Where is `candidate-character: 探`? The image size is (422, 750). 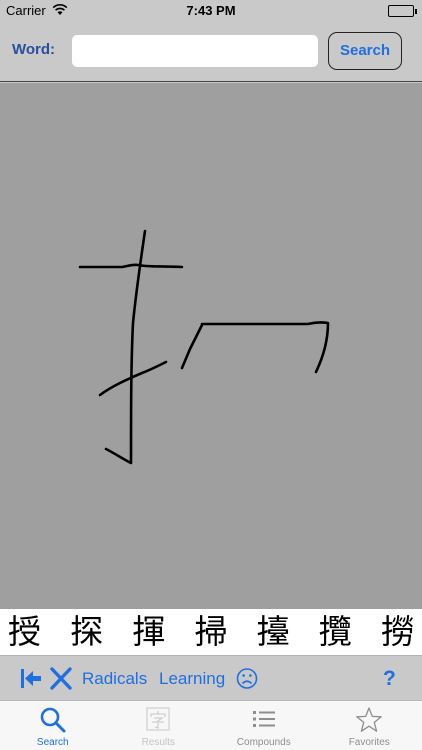 candidate-character: 探 is located at coordinates (86, 632).